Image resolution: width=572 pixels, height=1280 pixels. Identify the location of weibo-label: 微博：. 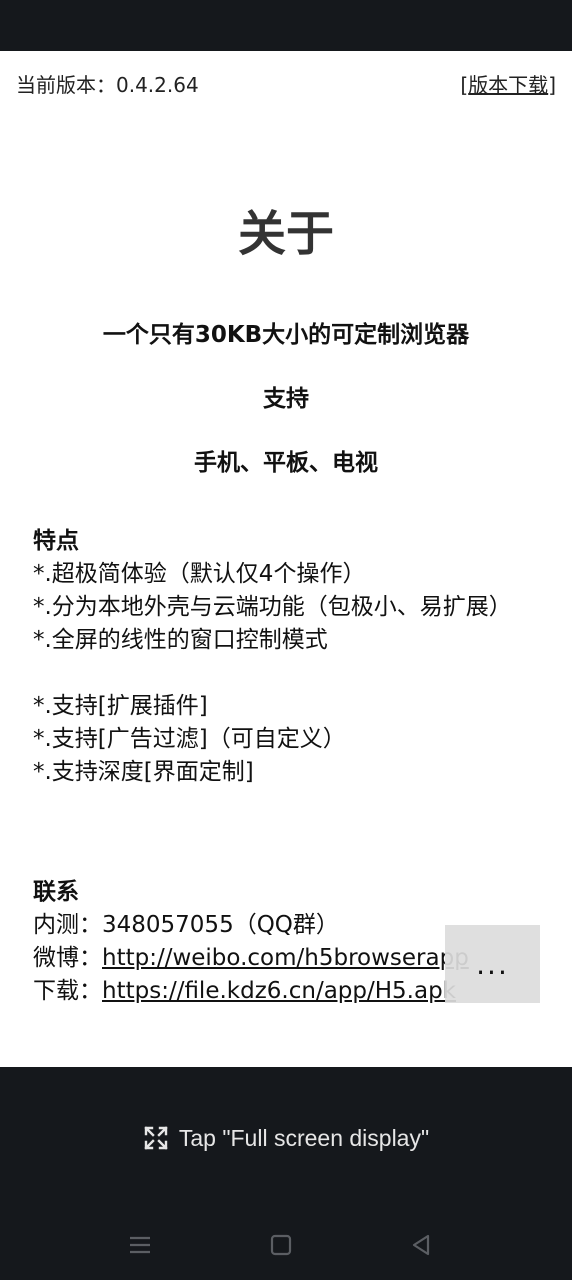
(67, 958).